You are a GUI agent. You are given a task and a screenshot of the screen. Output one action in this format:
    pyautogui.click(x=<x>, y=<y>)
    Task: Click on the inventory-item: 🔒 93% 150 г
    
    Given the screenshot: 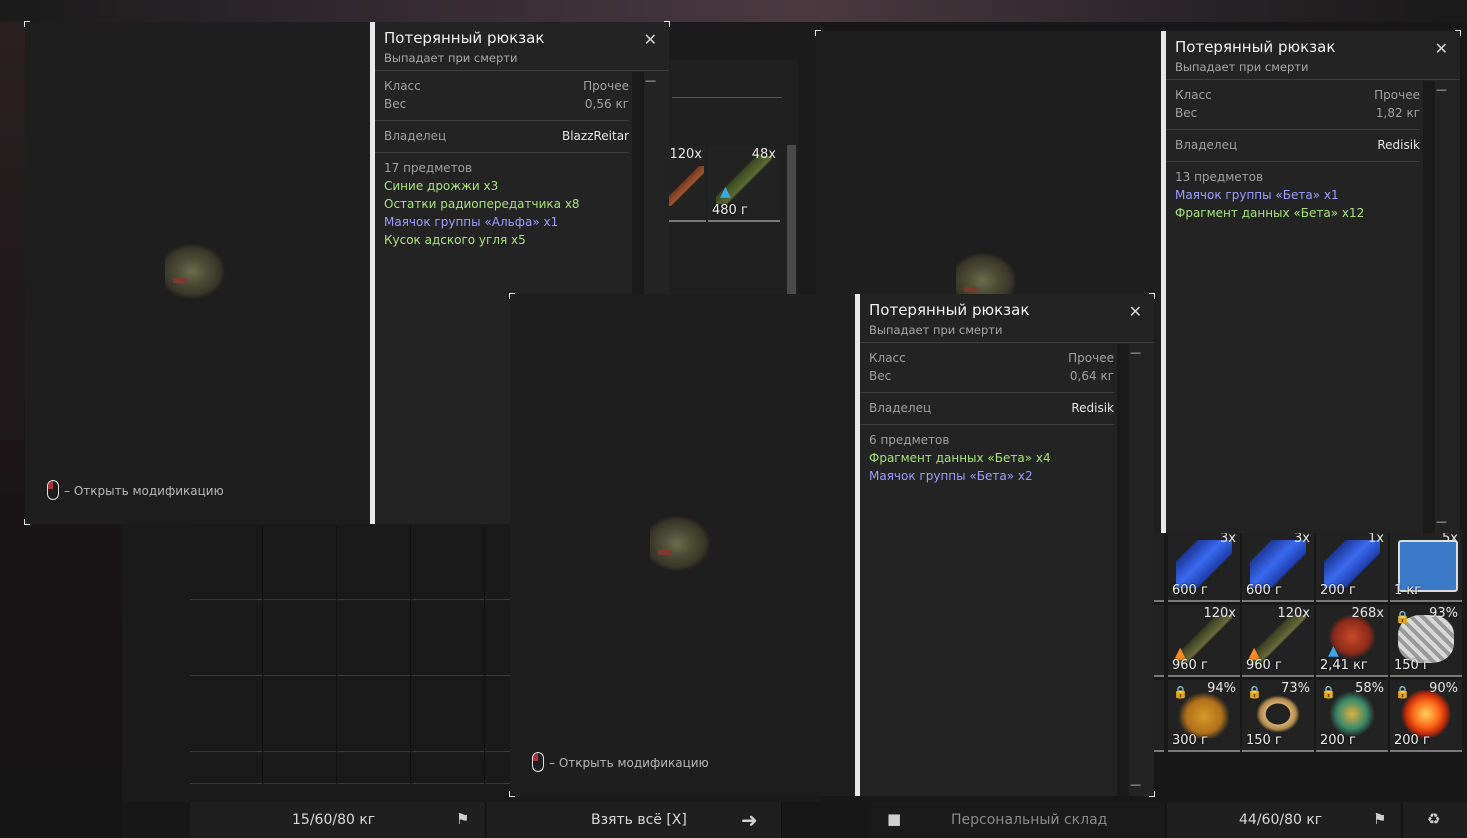 What is the action you would take?
    pyautogui.click(x=1426, y=641)
    